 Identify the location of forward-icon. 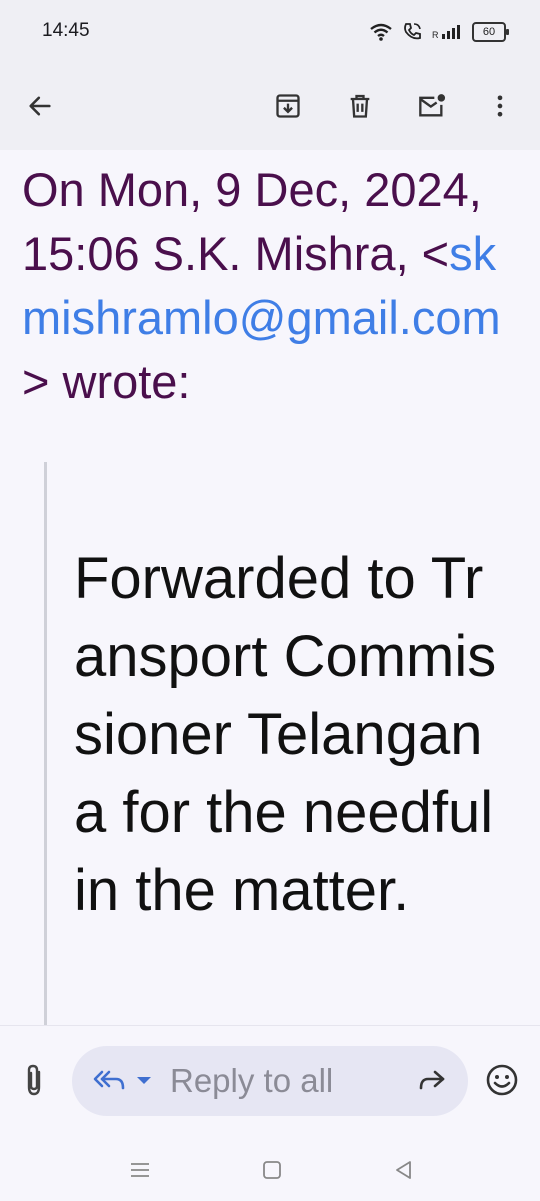
(432, 1081).